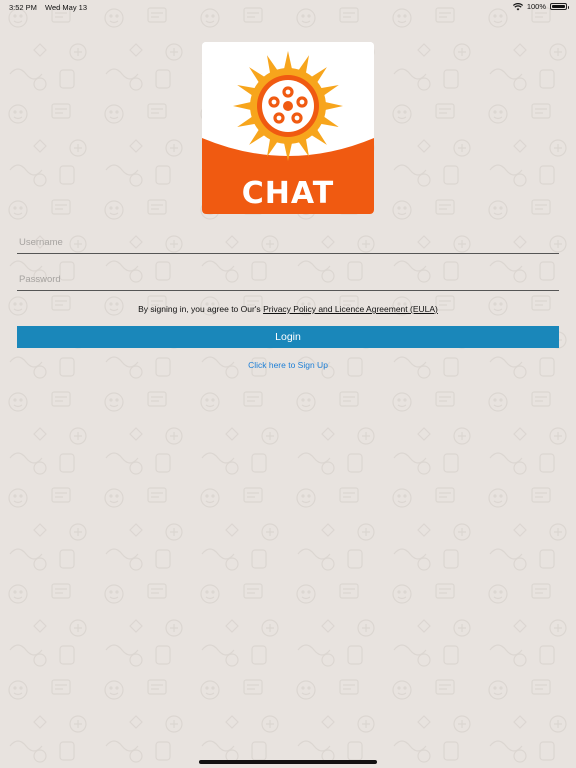 This screenshot has width=576, height=768. Describe the element at coordinates (23, 7) in the screenshot. I see `status-time: 3:52 PM` at that location.